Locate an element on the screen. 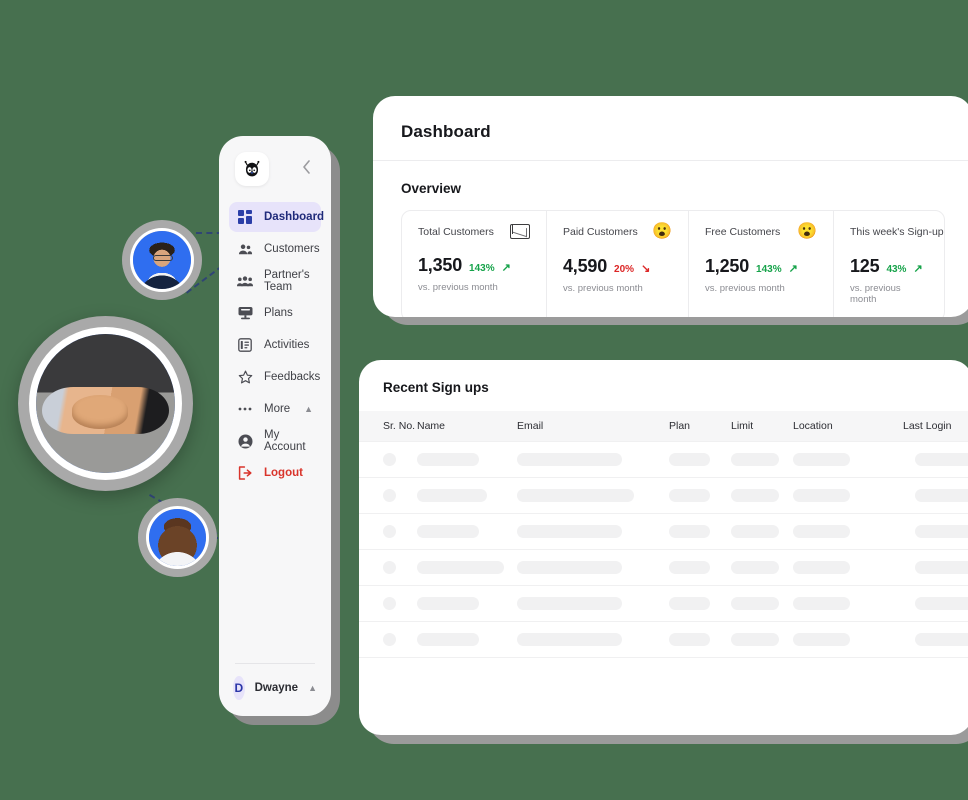  stat-card-value-row: 1,350 143% ↗ is located at coordinates (474, 265).